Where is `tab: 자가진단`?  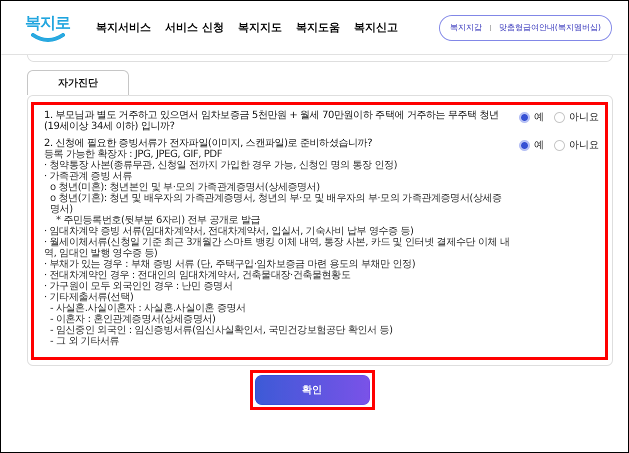 tab: 자가진단 is located at coordinates (78, 82).